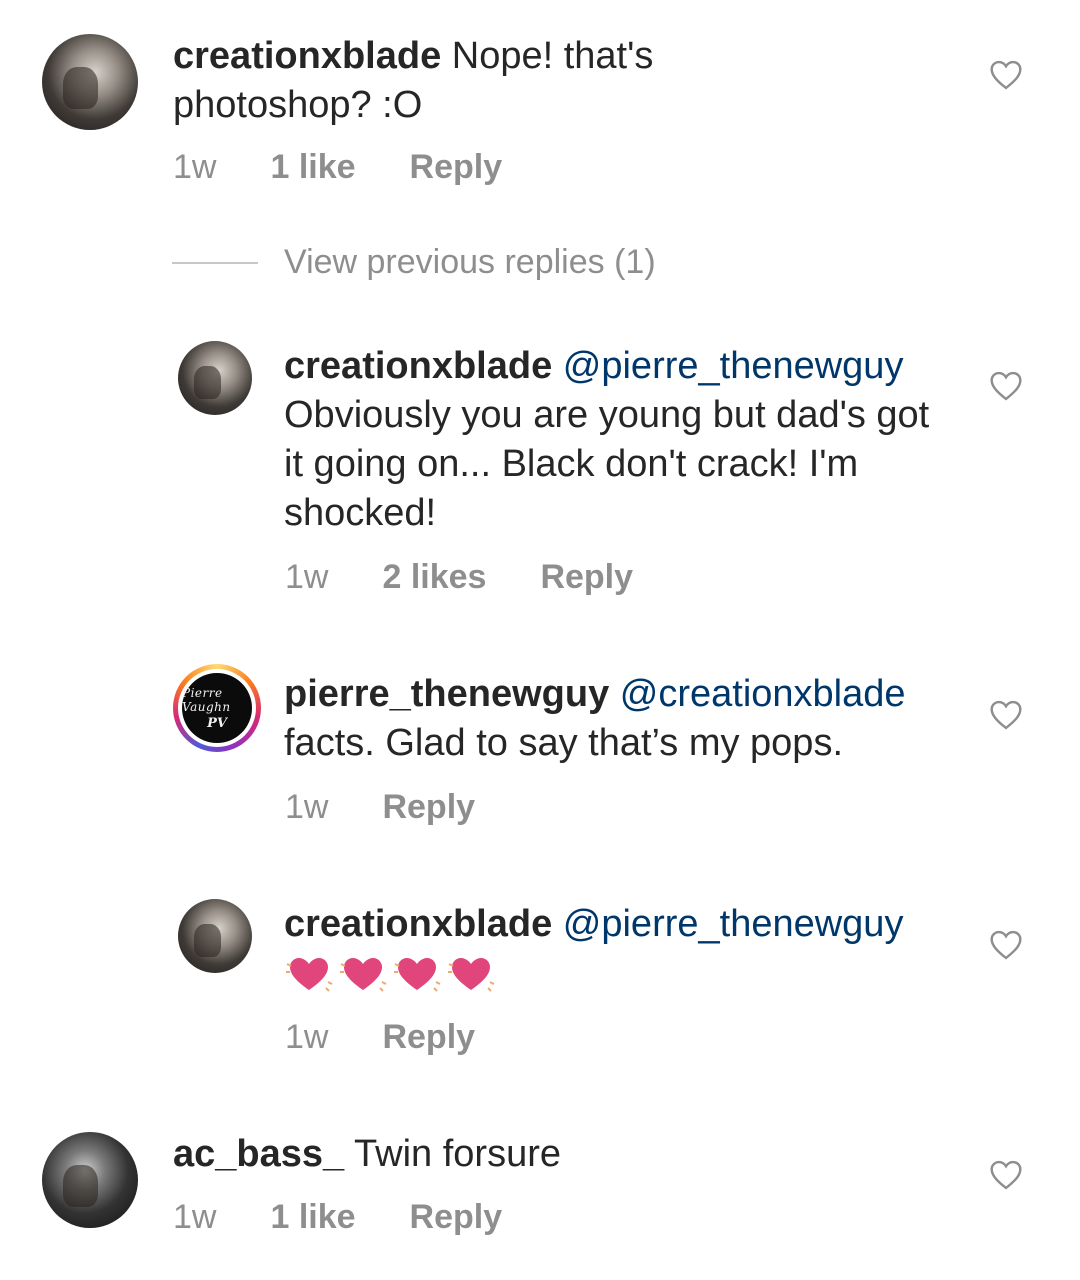  Describe the element at coordinates (390, 974) in the screenshot. I see `emoji-hearts-row` at that location.